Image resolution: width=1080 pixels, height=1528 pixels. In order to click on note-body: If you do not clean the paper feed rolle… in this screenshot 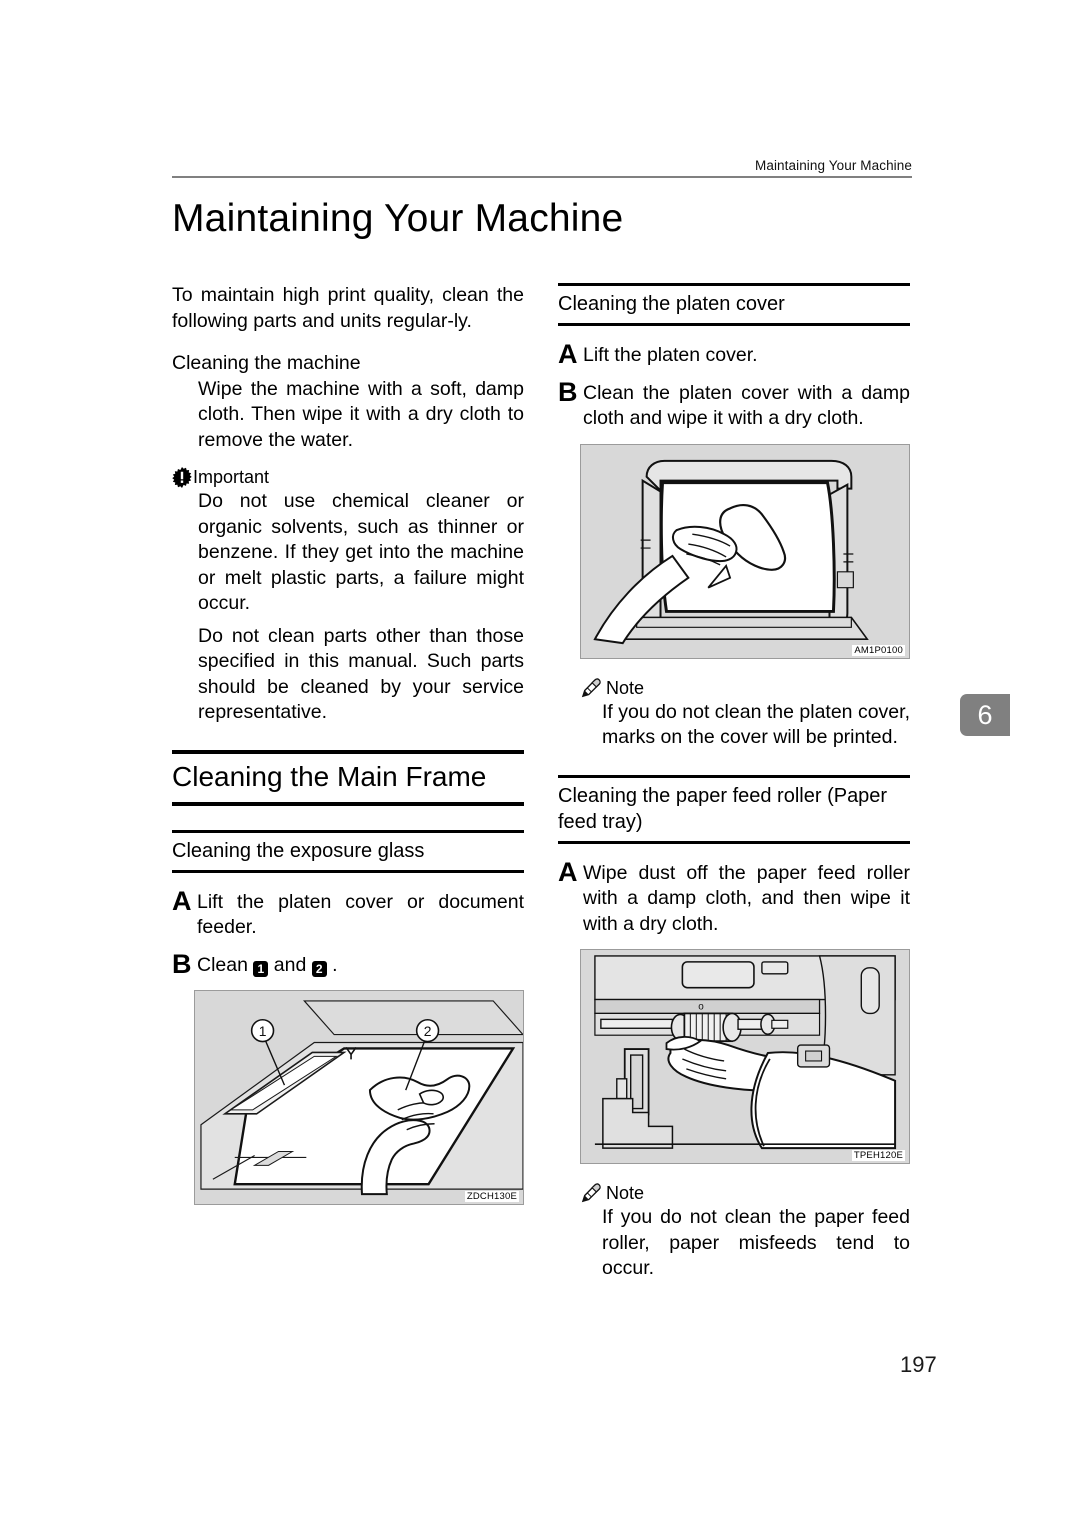, I will do `click(756, 1242)`.